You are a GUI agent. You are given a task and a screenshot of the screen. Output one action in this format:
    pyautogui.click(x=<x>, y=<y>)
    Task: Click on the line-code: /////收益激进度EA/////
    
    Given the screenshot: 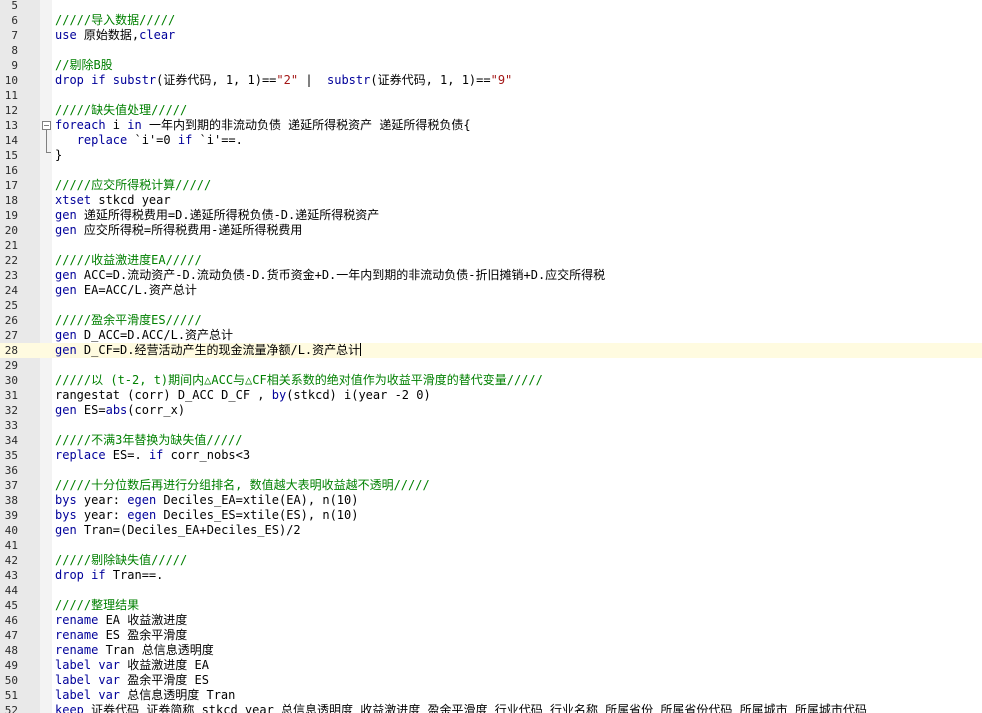 What is the action you would take?
    pyautogui.click(x=128, y=260)
    